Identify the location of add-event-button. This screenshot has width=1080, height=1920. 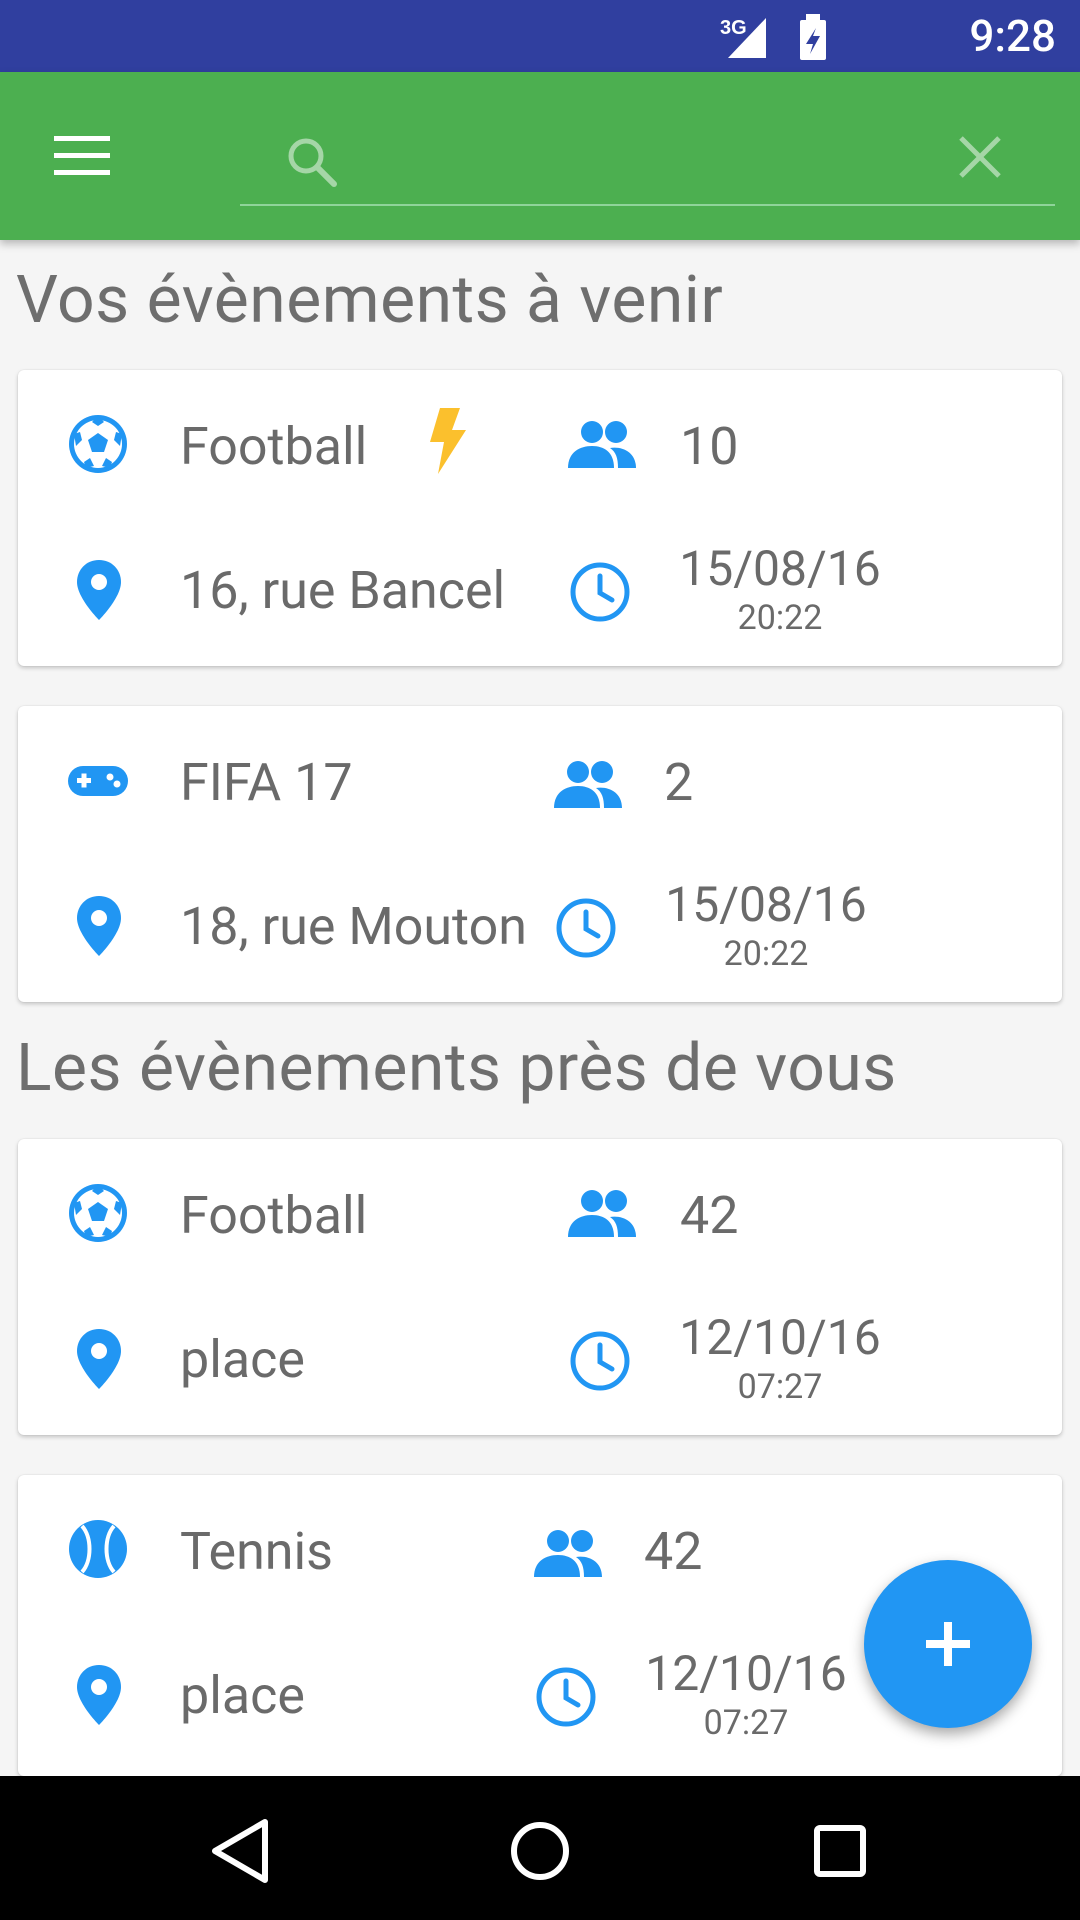
(948, 1644).